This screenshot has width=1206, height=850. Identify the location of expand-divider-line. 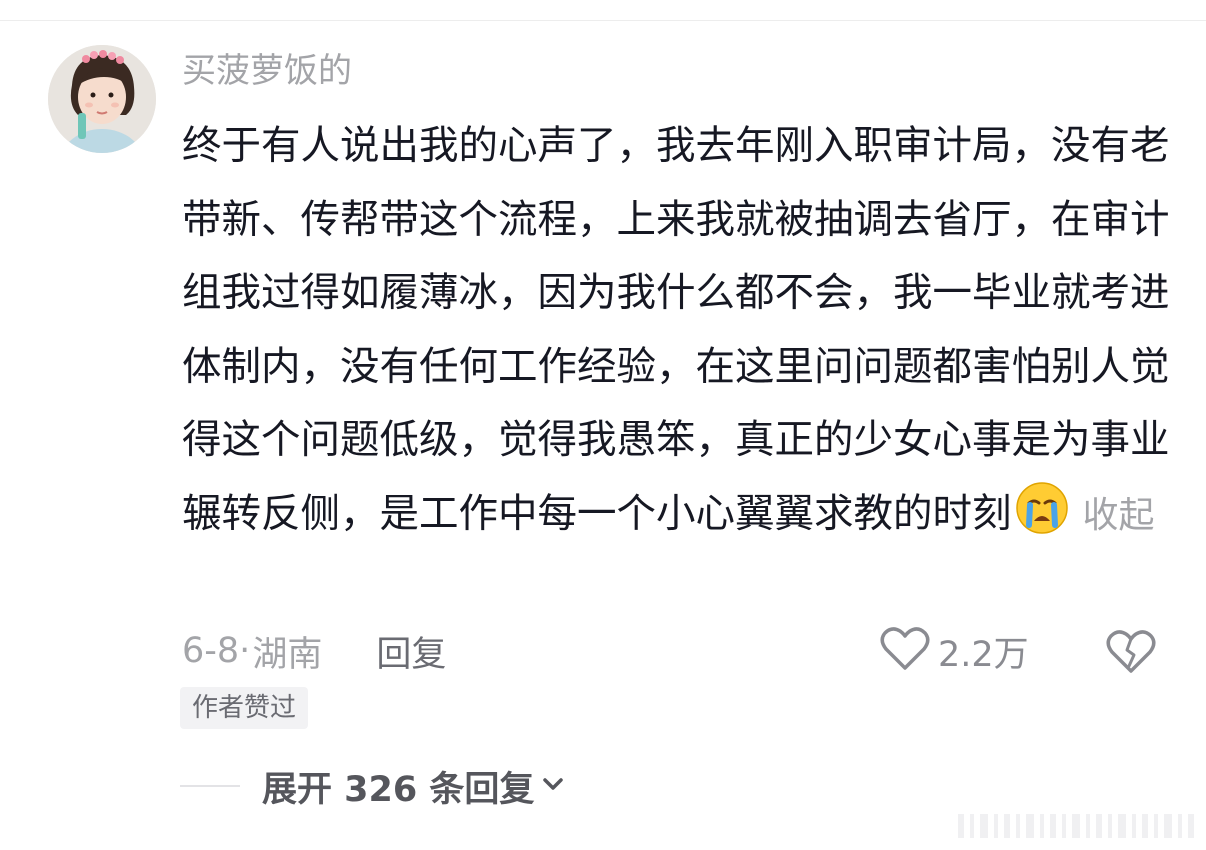
(210, 786).